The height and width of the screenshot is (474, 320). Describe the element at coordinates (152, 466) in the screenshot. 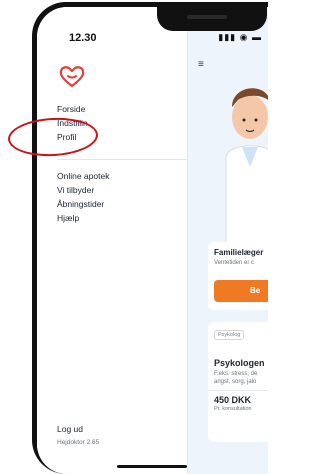

I see `home-indicator` at that location.